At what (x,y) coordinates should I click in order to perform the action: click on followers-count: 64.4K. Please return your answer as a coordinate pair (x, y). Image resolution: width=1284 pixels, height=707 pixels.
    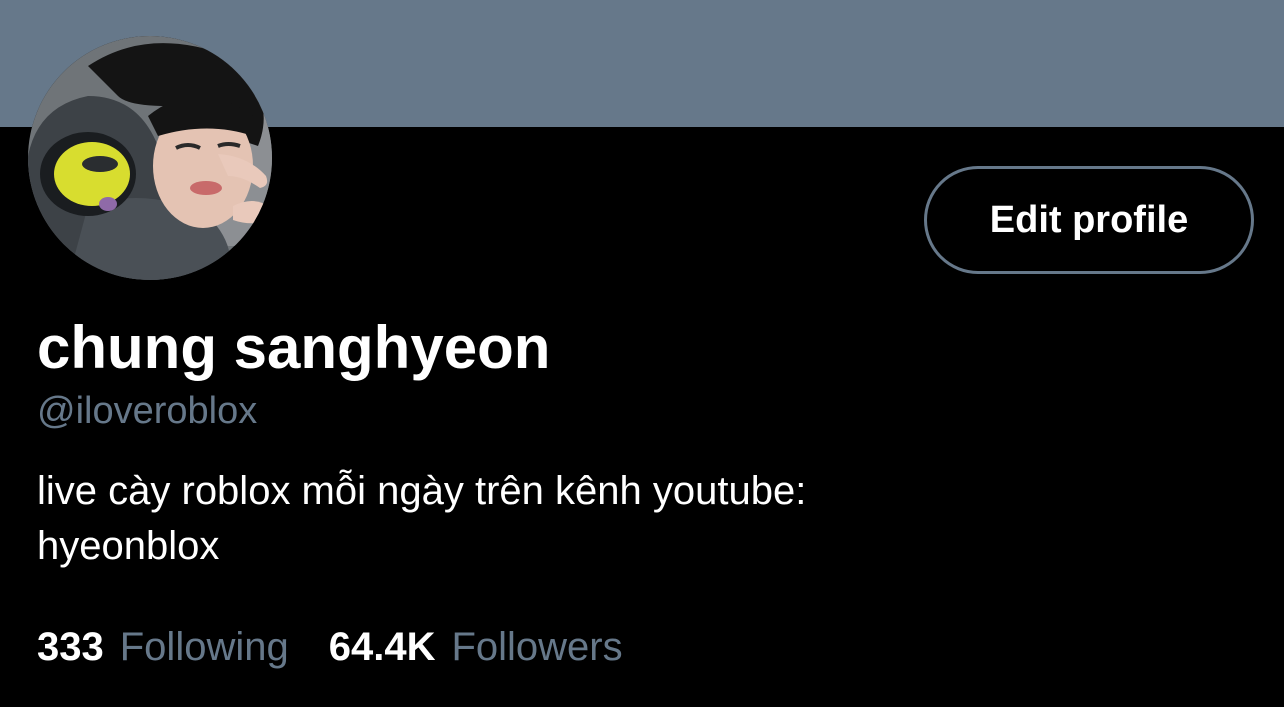
    Looking at the image, I should click on (382, 647).